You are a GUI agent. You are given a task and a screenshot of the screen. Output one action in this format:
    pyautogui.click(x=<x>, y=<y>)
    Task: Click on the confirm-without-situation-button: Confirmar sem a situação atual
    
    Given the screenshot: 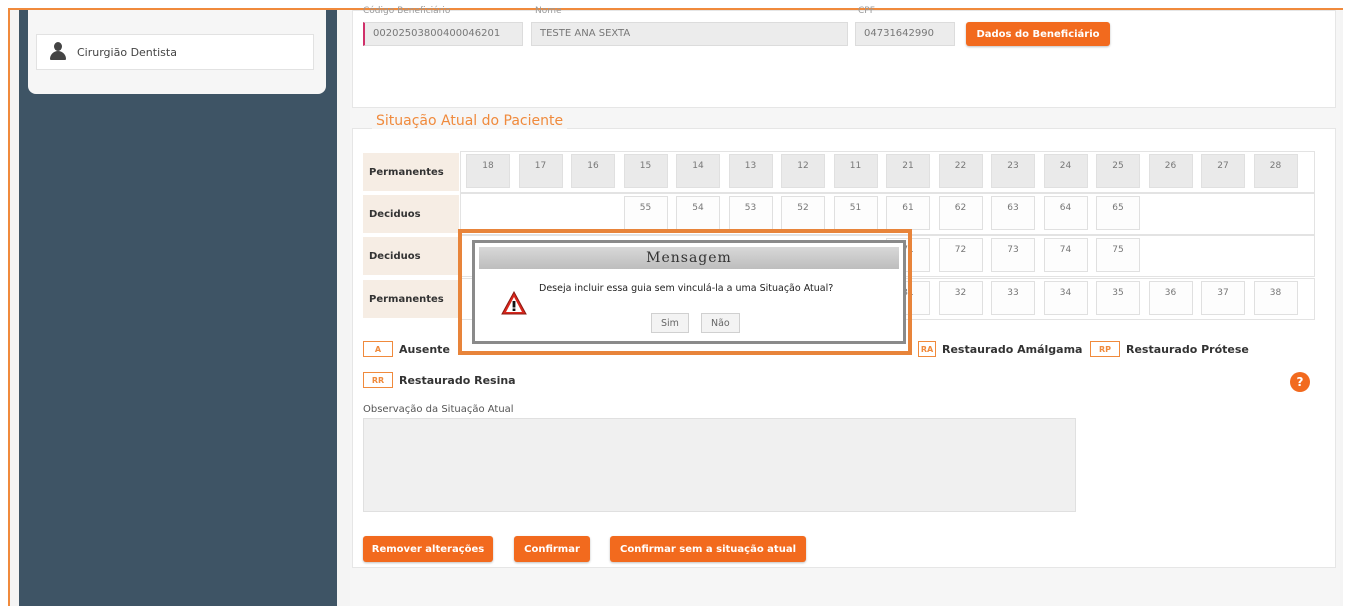 What is the action you would take?
    pyautogui.click(x=708, y=549)
    